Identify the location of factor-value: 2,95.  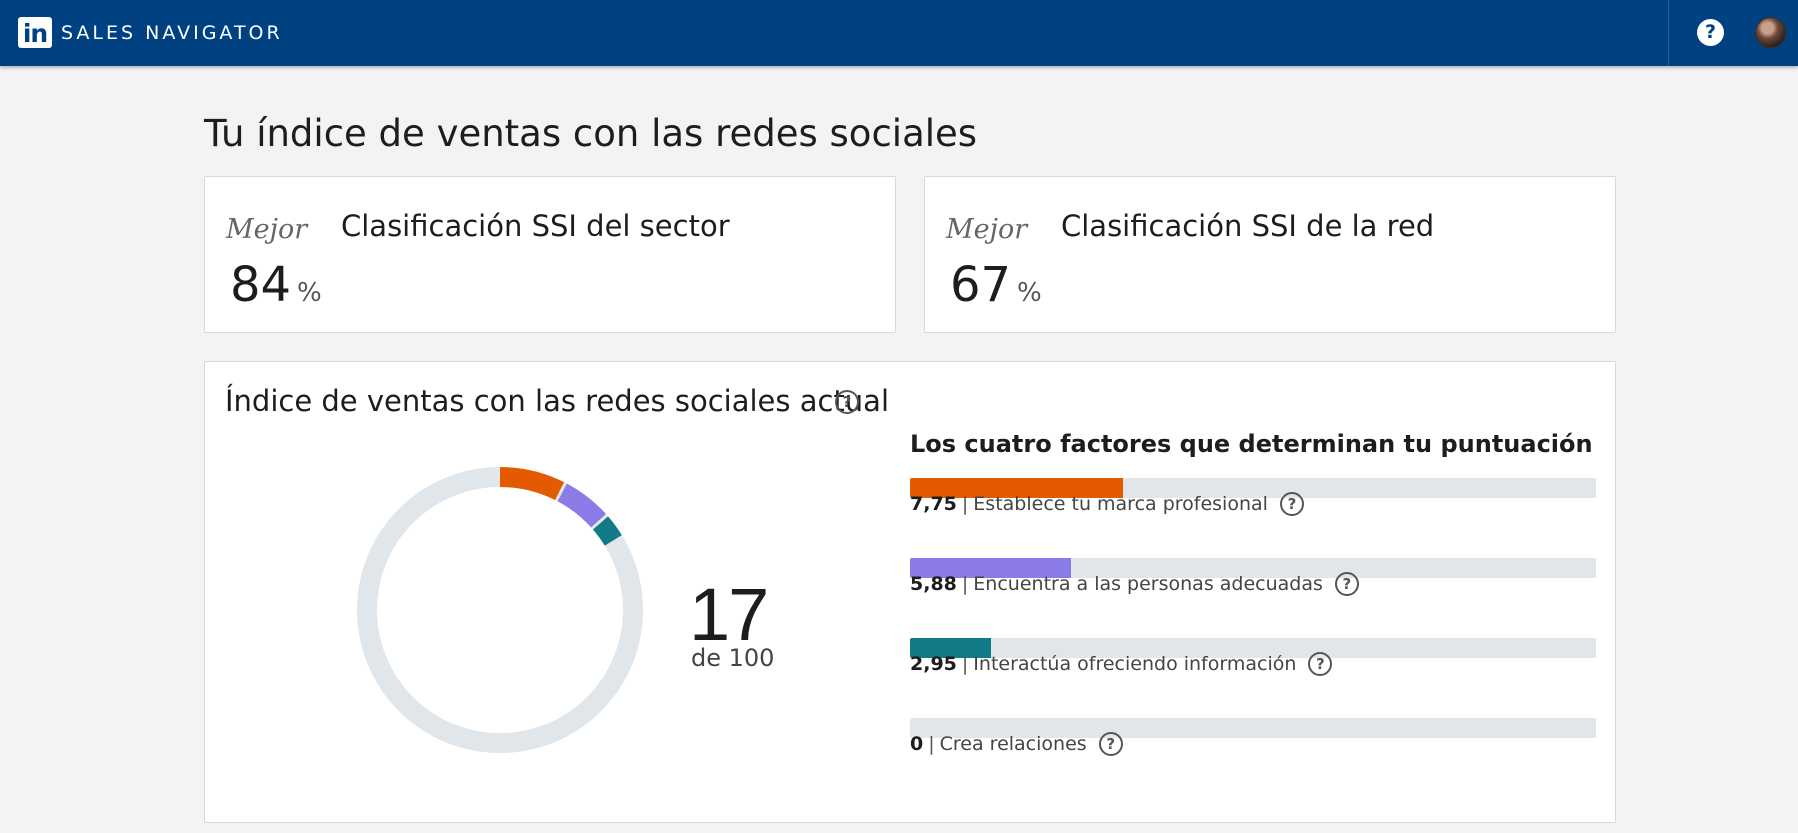
(933, 664).